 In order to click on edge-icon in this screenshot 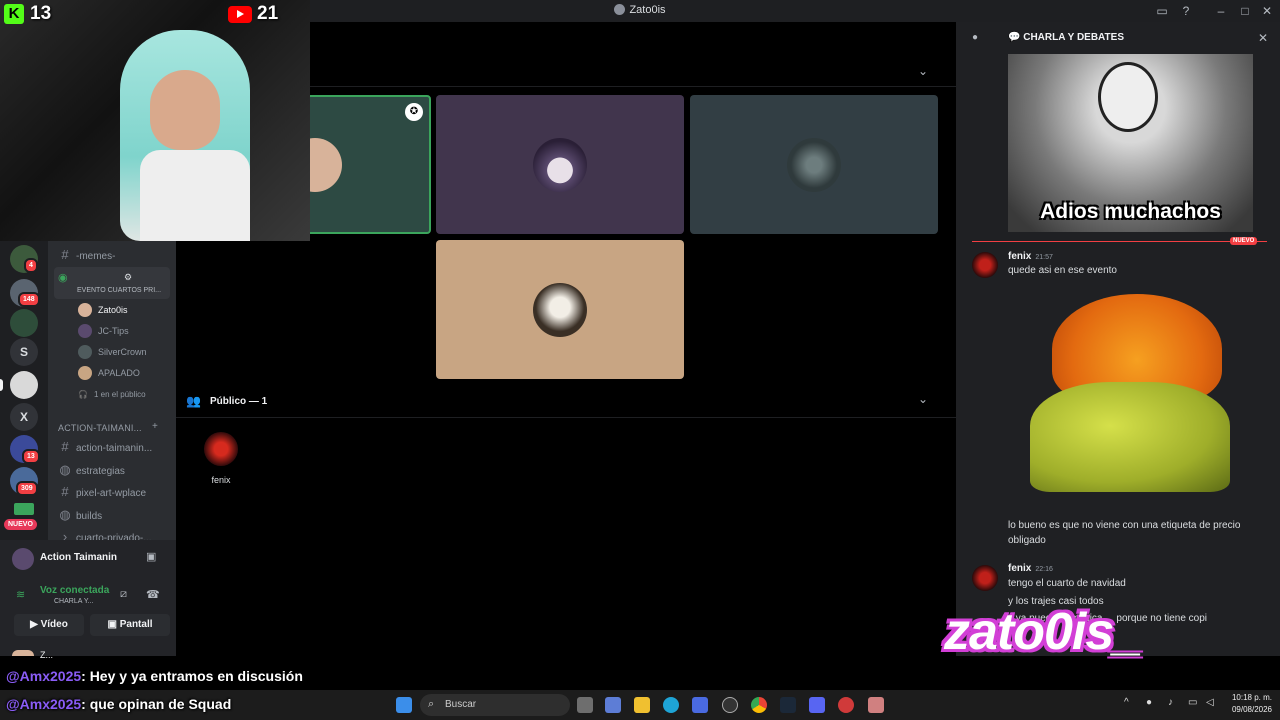, I will do `click(671, 705)`.